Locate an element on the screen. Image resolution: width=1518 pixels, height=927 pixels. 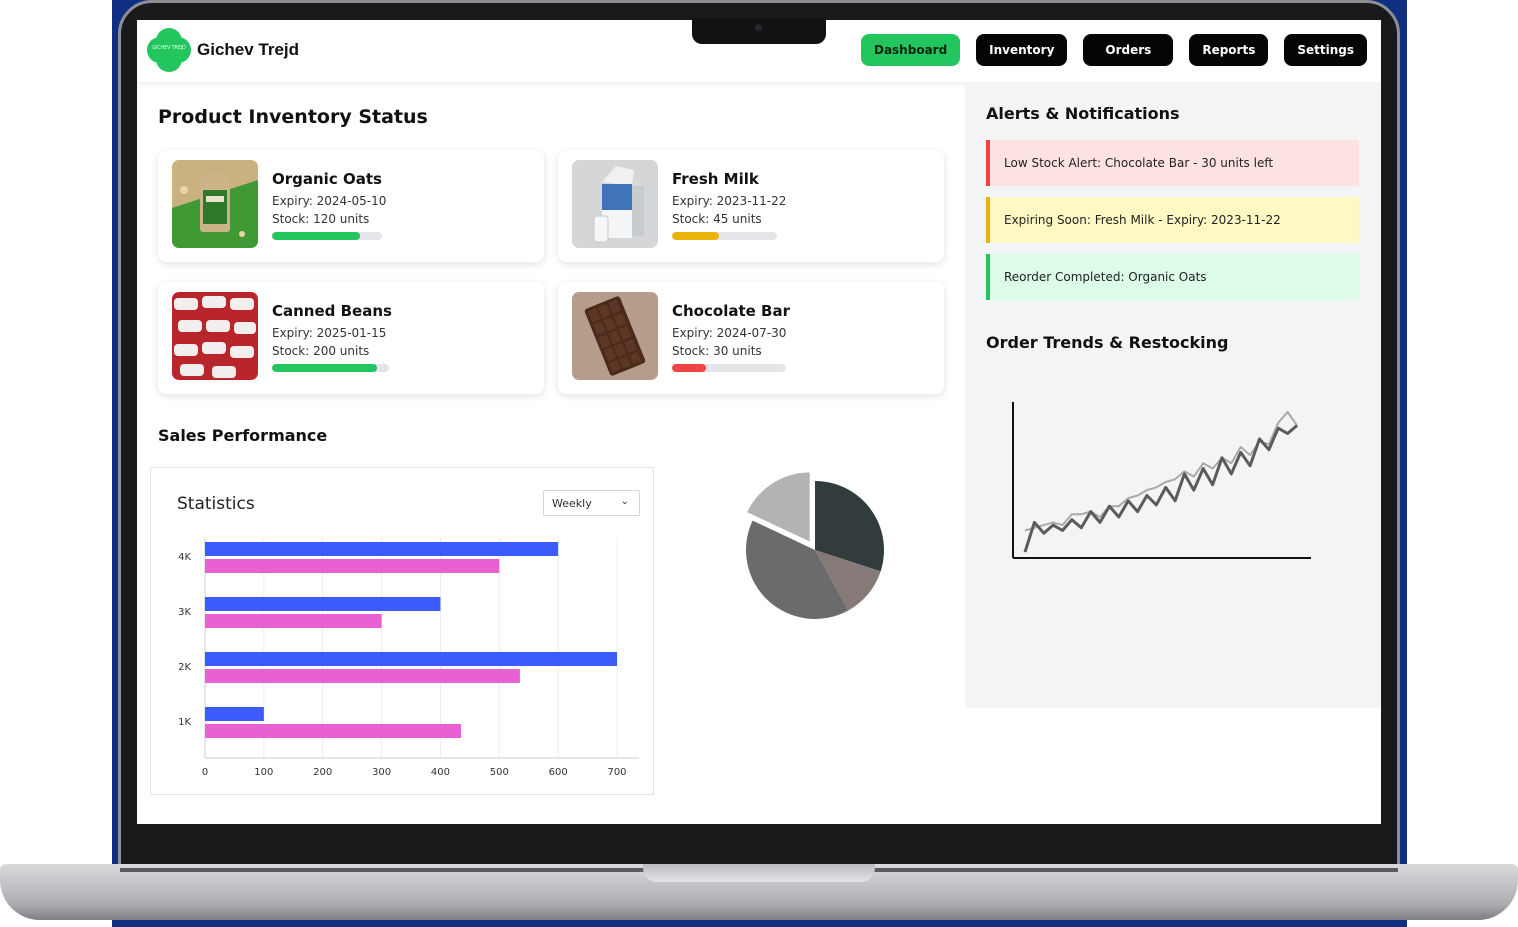
product-stock: Stock: 120 units is located at coordinates (321, 219).